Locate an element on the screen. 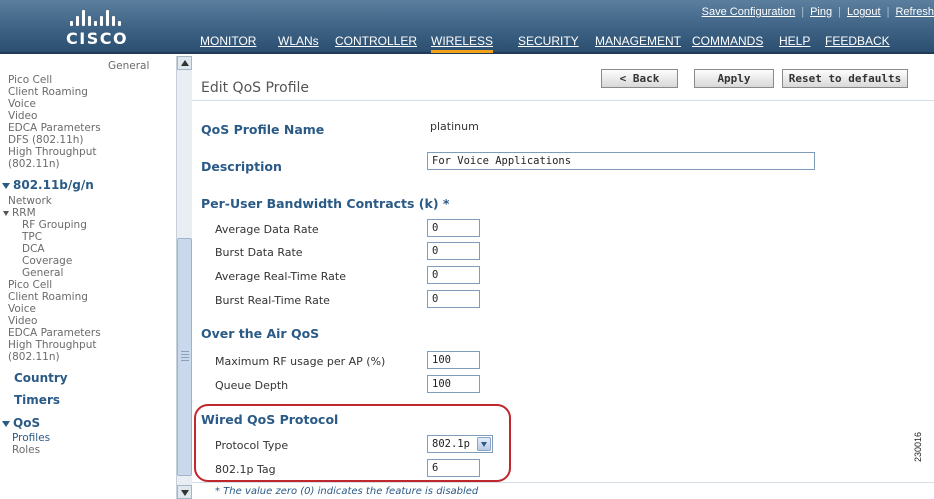 The width and height of the screenshot is (934, 499). avg-realtime-rate-field: 0 is located at coordinates (453, 275).